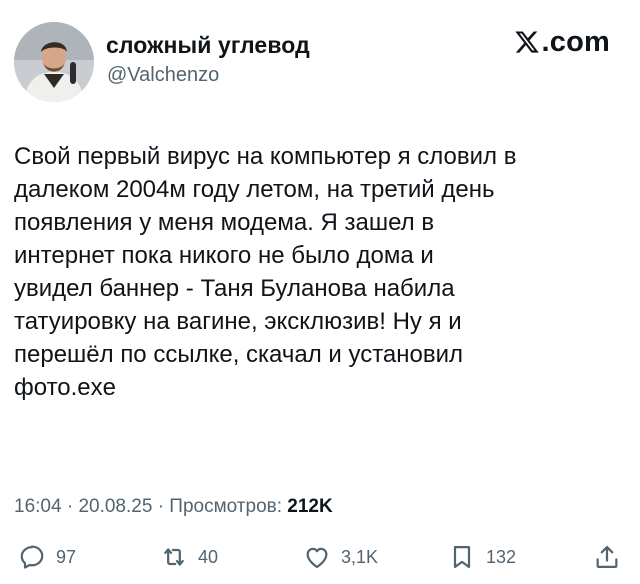  What do you see at coordinates (115, 506) in the screenshot?
I see `tweet-date: 20.08.25` at bounding box center [115, 506].